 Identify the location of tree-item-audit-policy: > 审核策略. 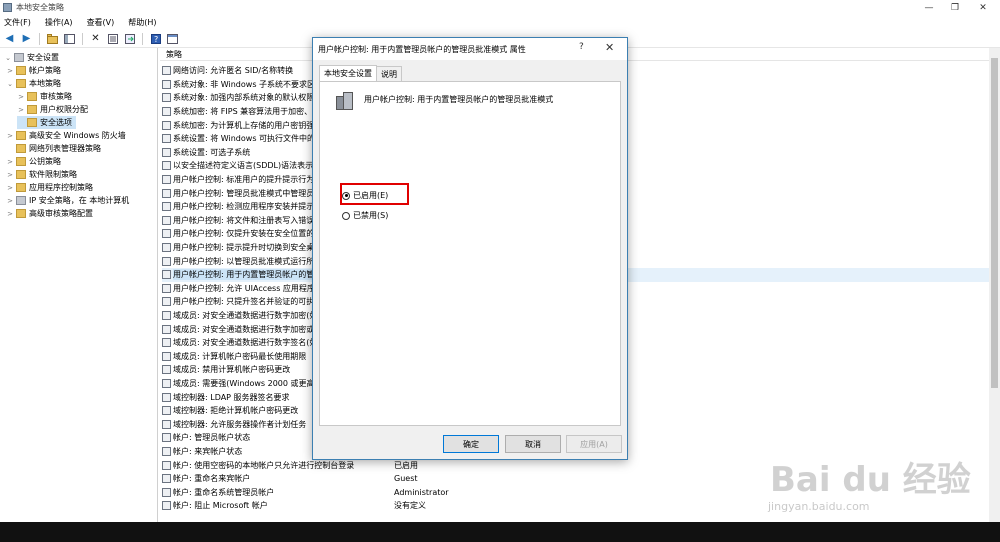
(44, 96).